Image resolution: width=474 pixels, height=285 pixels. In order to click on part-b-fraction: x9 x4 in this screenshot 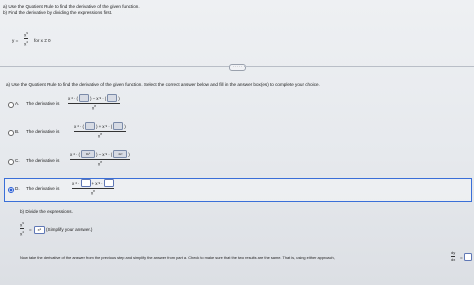, I will do `click(22, 228)`.